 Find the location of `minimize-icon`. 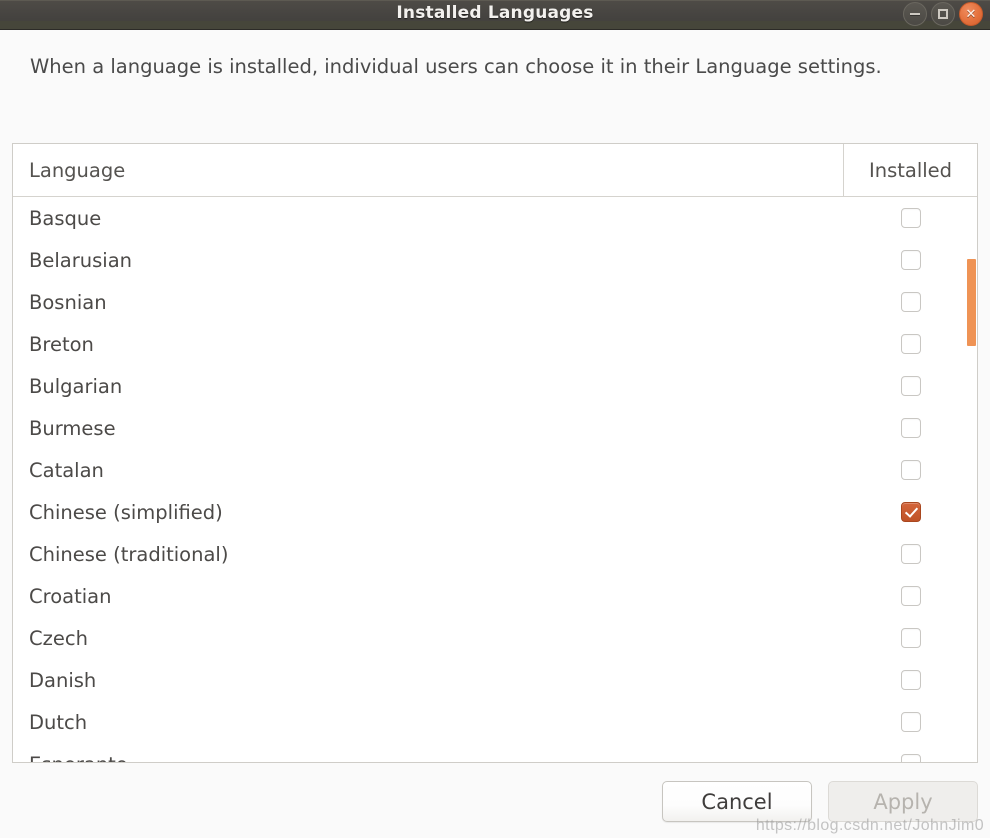

minimize-icon is located at coordinates (915, 14).